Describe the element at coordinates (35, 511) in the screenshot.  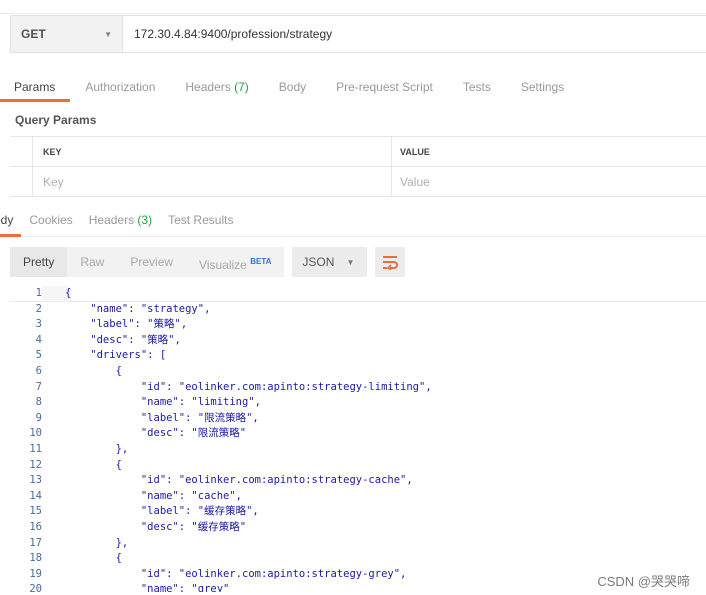
I see `line-number: 15` at that location.